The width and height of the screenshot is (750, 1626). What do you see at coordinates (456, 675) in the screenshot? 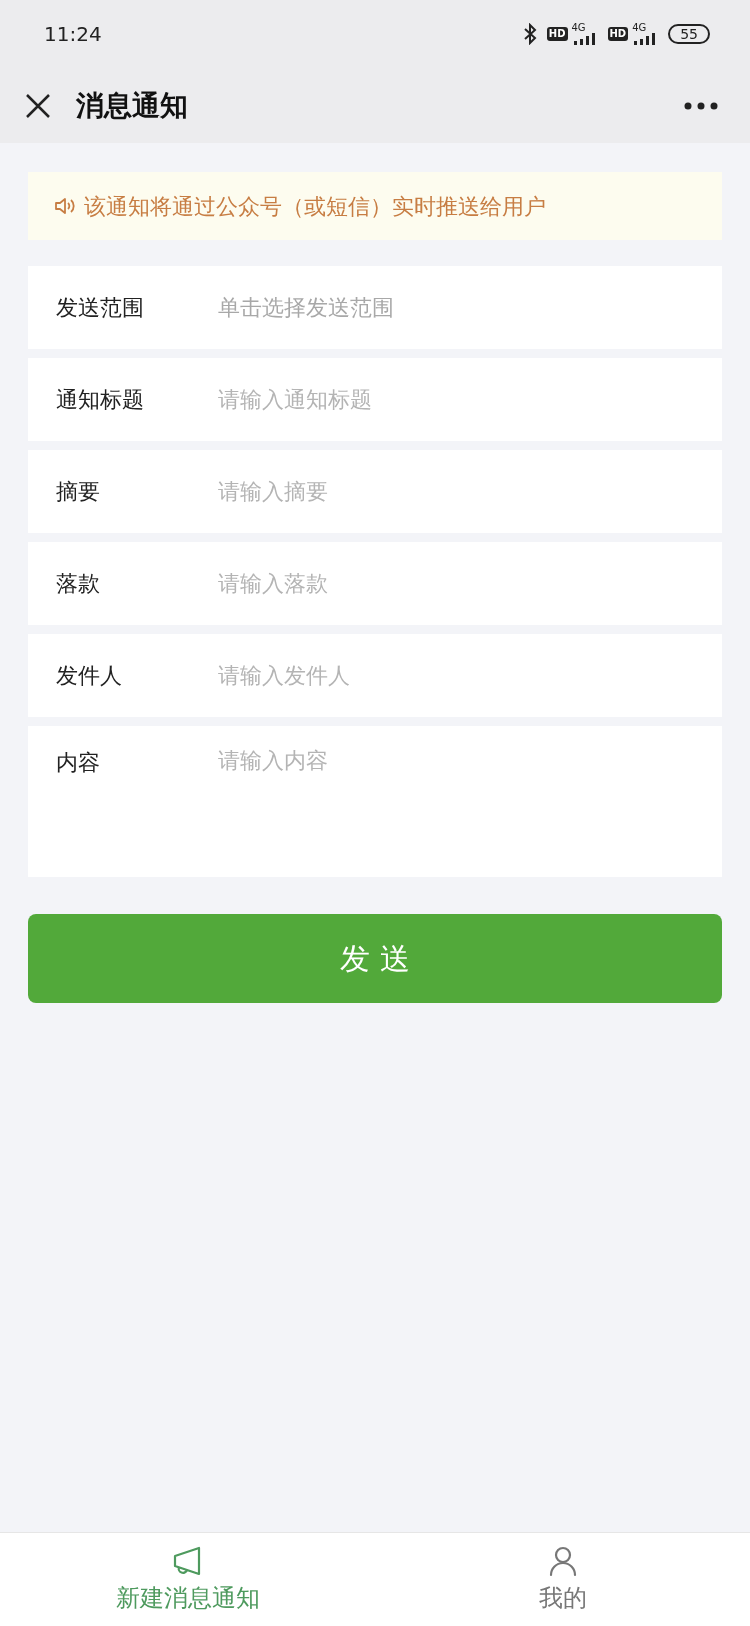
I see `input-field: 请输入发件人` at bounding box center [456, 675].